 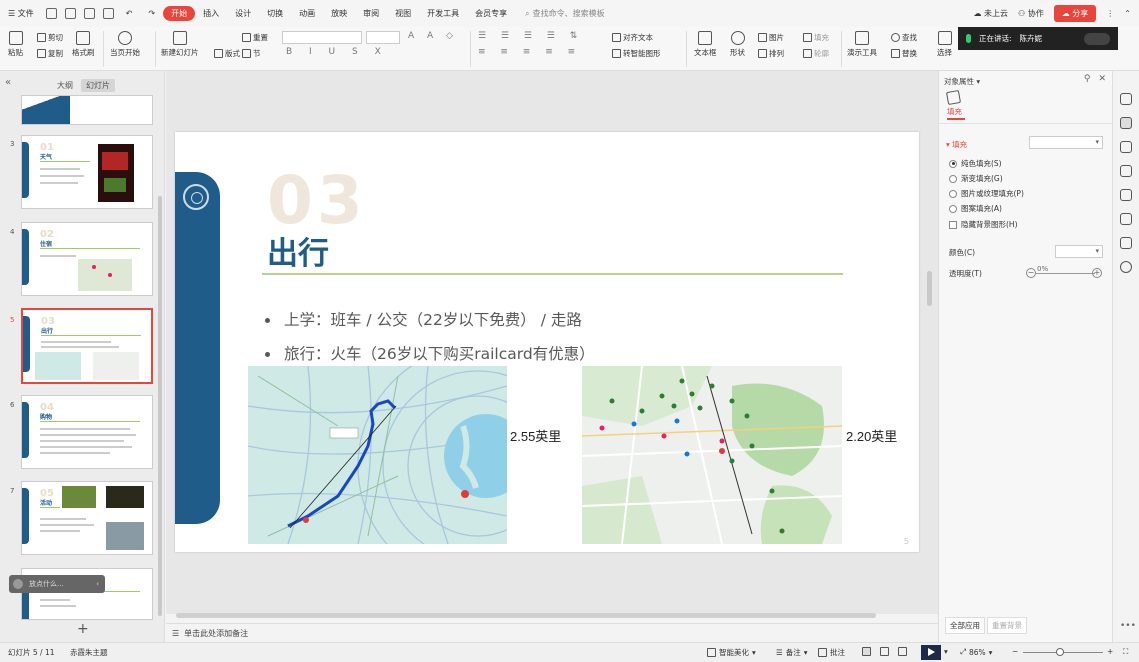 I want to click on find-button: 查找, so click(x=904, y=37).